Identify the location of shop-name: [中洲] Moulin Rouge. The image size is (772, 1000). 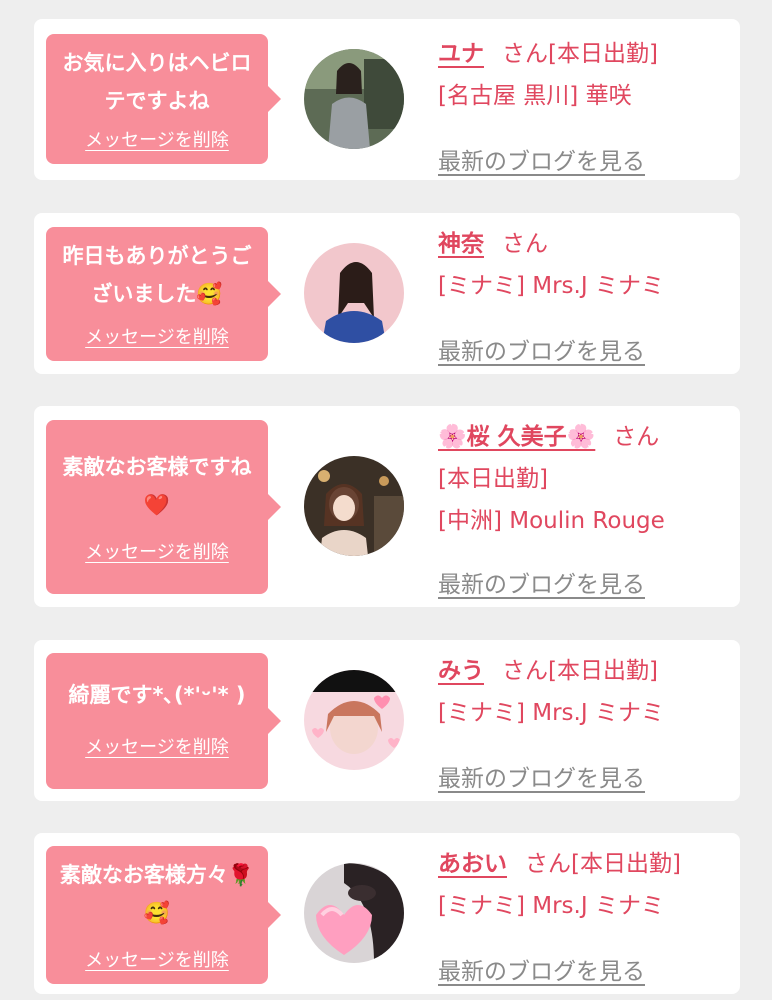
(551, 521).